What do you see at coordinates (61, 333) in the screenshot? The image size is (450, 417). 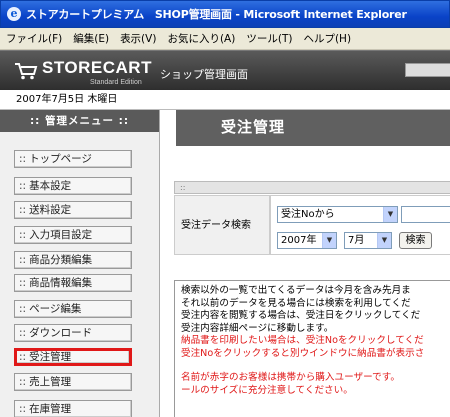 I see `sidebar-item-label: ダウンロード` at bounding box center [61, 333].